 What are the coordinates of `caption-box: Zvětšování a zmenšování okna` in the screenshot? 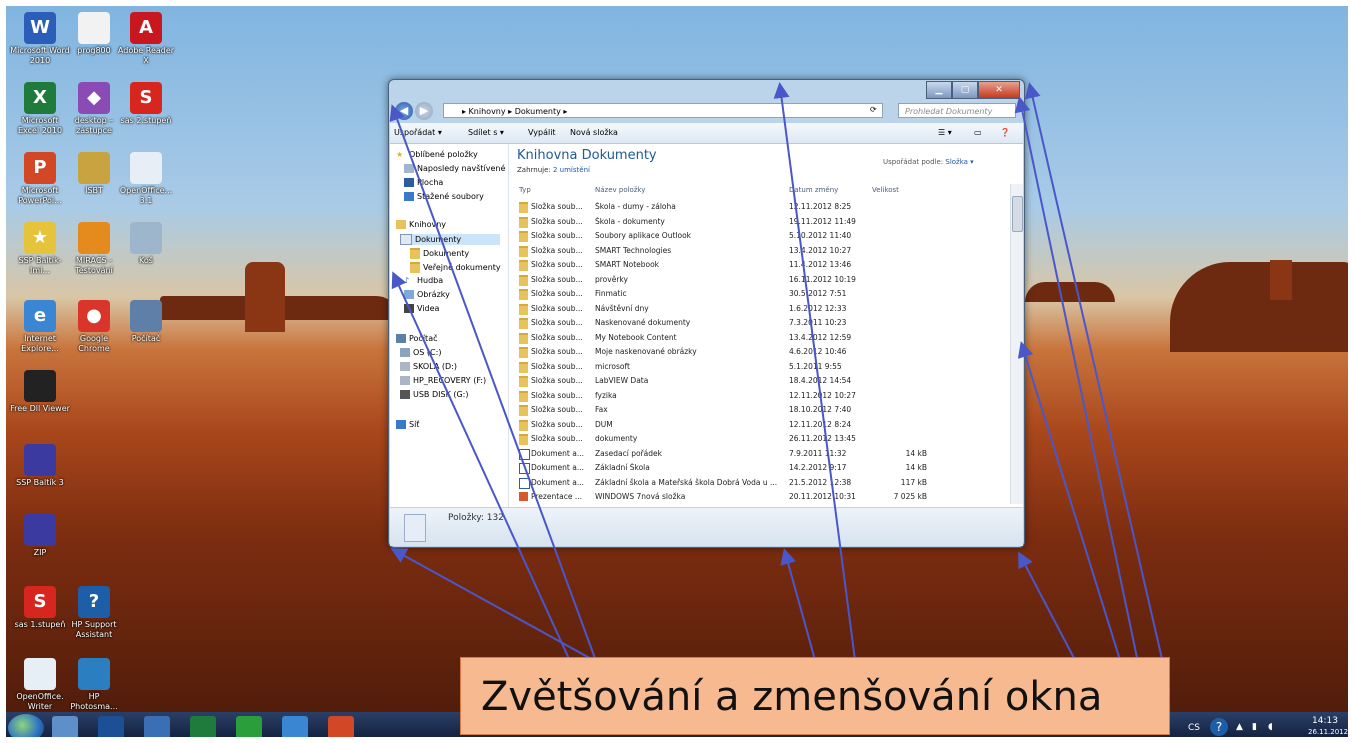 It's located at (815, 696).